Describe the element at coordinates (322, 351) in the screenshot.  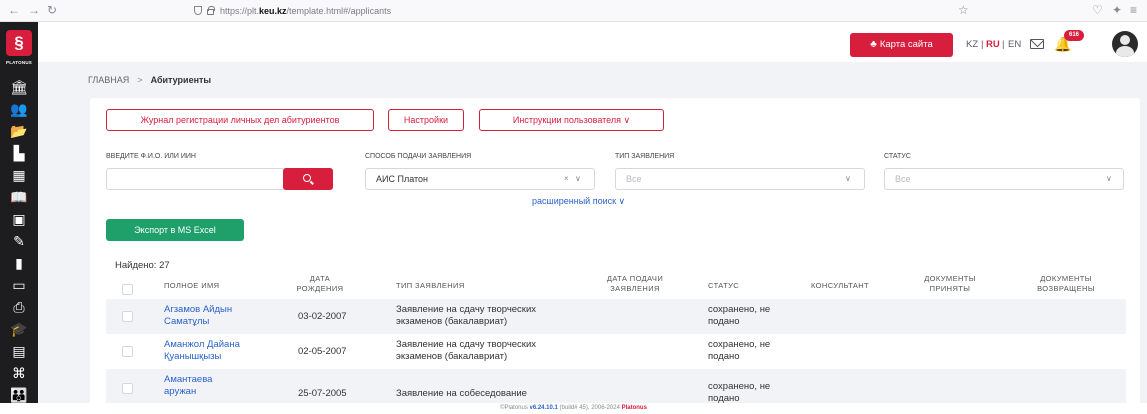
I see `birth-date: 02-05-2007` at that location.